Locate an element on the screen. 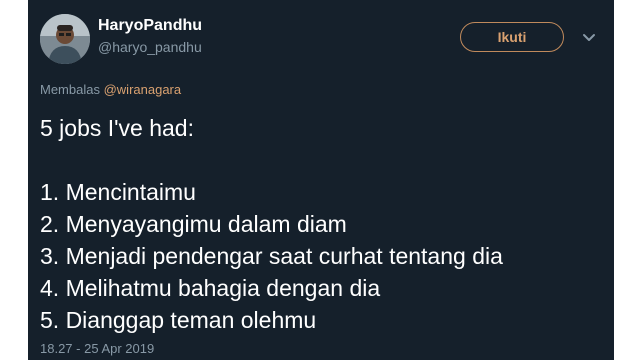 The image size is (640, 360). tweet-timestamp: 18.27 - 25 Apr 2019 is located at coordinates (97, 349).